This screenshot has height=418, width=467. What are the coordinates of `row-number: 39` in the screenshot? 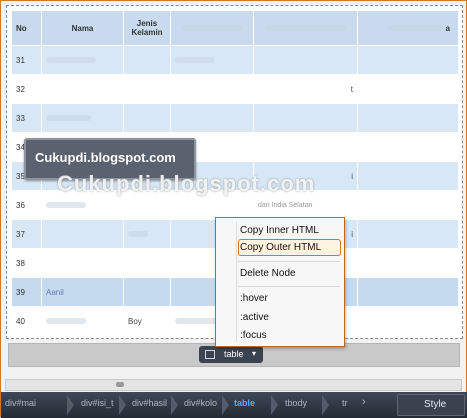 It's located at (26, 292).